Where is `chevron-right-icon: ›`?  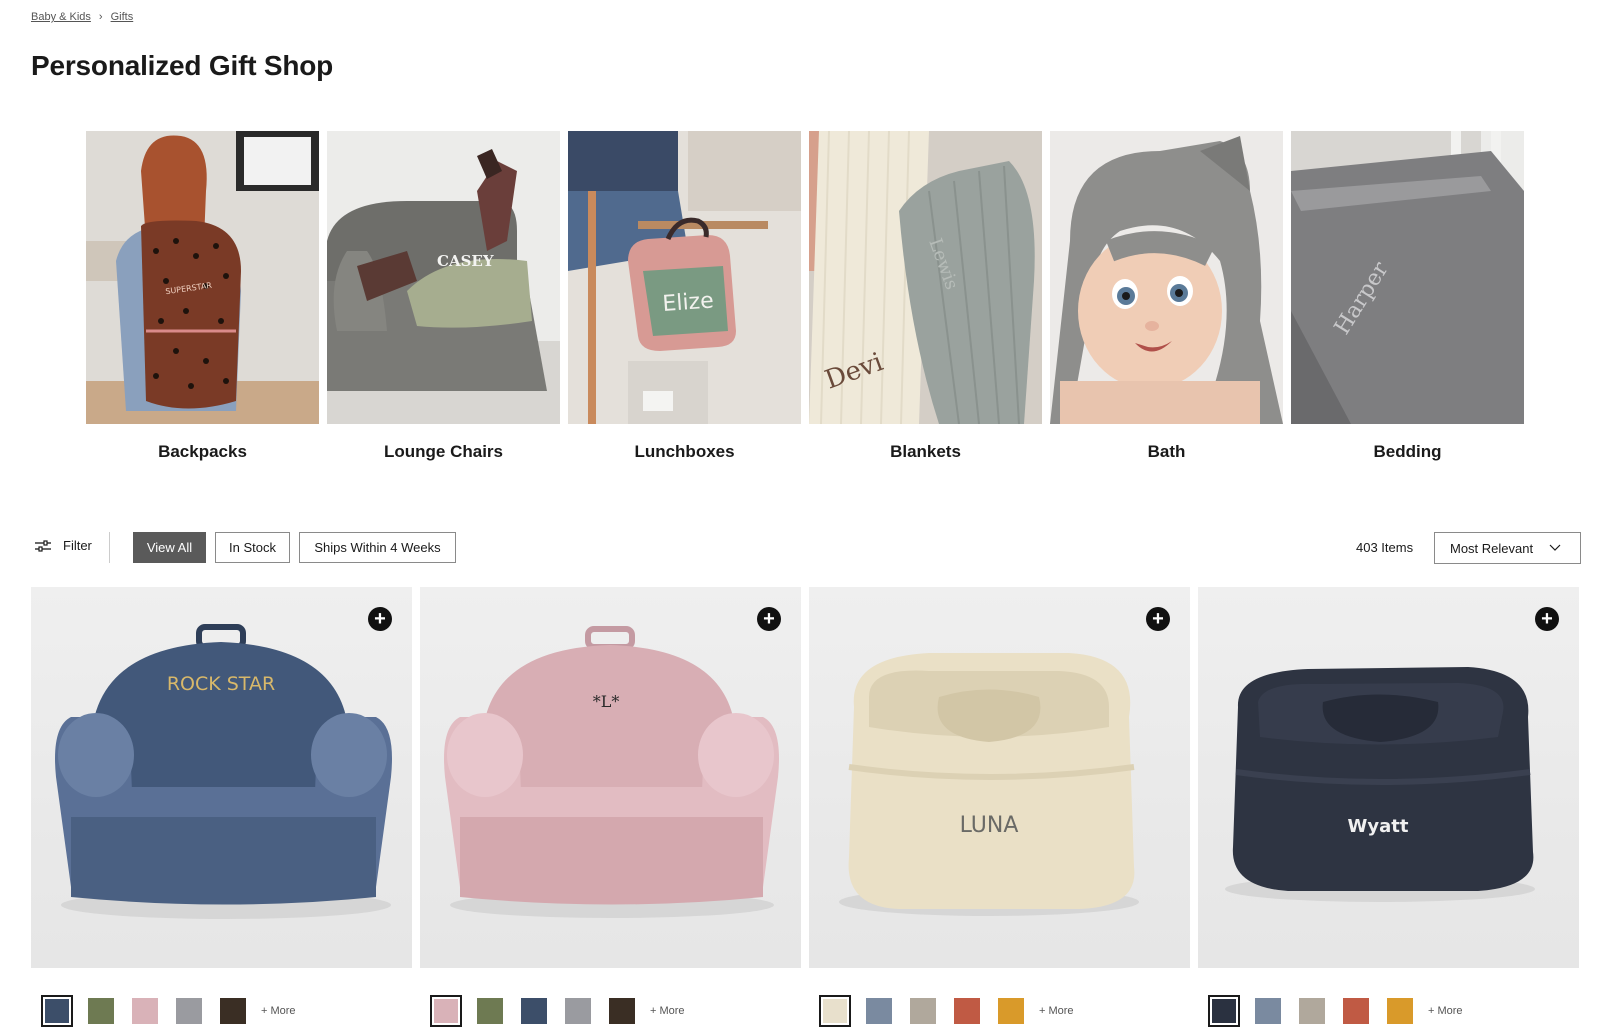 chevron-right-icon: › is located at coordinates (100, 17).